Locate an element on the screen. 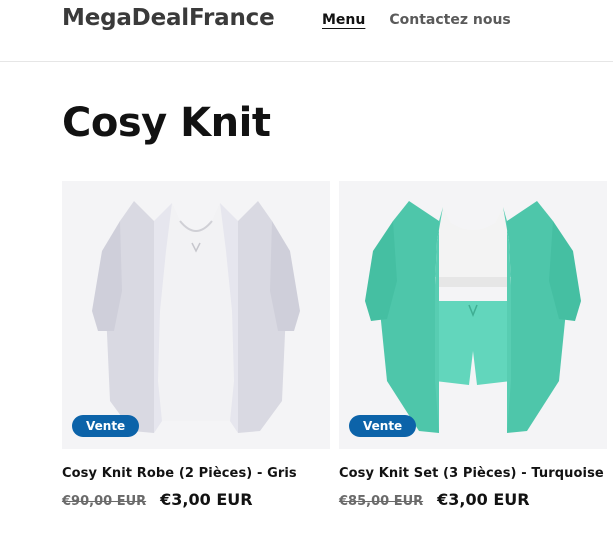 This screenshot has width=613, height=534. product-title: Cosy Knit Set (3 Pièces) - Turquoise is located at coordinates (473, 473).